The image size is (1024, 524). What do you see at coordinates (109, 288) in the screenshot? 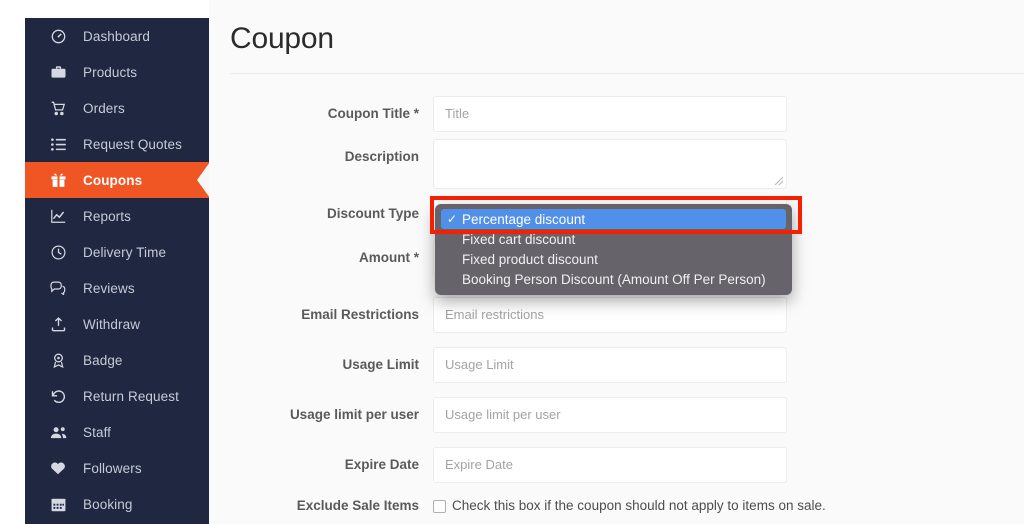
I see `sidebar-item-label: Reviews` at bounding box center [109, 288].